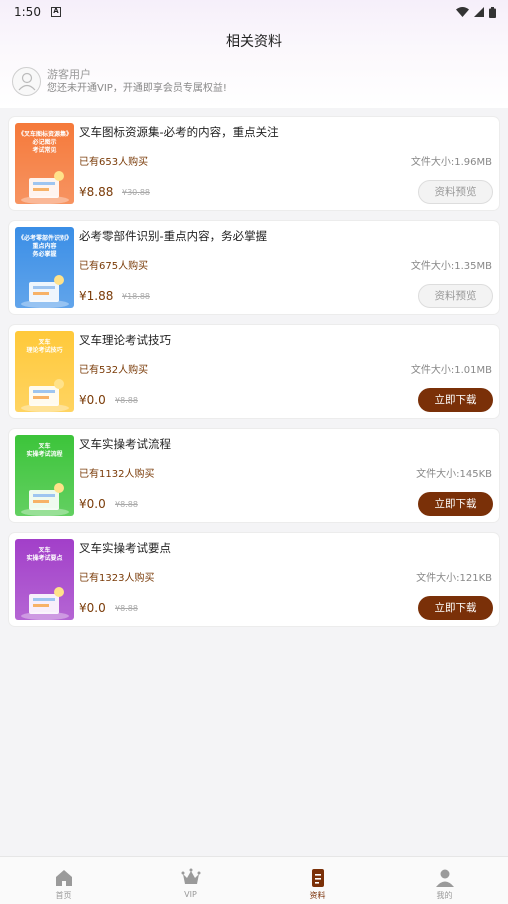 This screenshot has height=904, width=508. Describe the element at coordinates (45, 238) in the screenshot. I see `thumbnail-caption-line: 《必考零部件识别》` at that location.